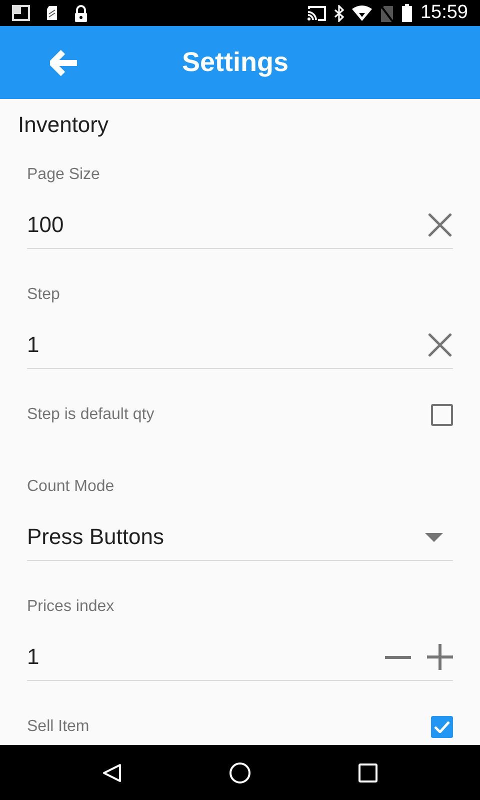 The image size is (480, 800). Describe the element at coordinates (64, 63) in the screenshot. I see `back-button` at that location.